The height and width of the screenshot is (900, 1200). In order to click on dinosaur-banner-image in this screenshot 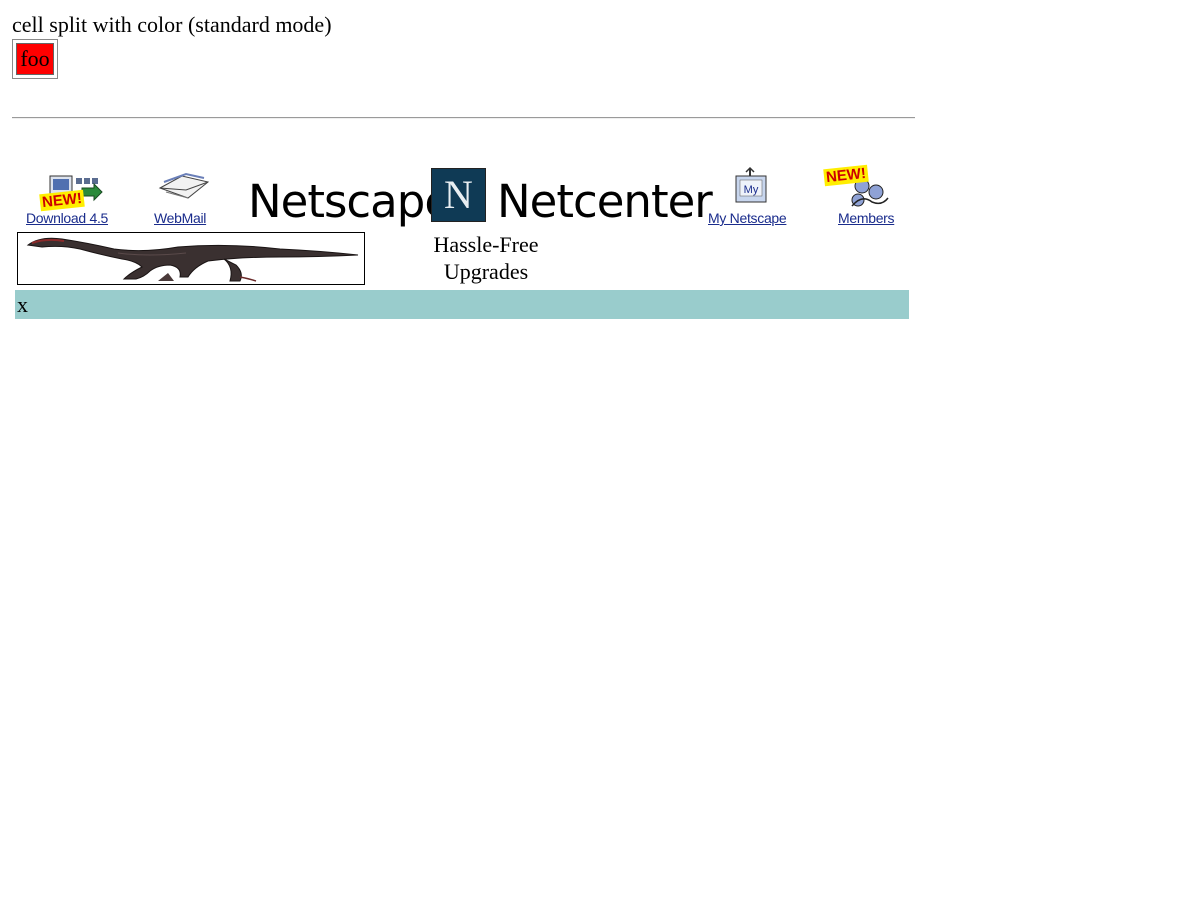, I will do `click(191, 258)`.